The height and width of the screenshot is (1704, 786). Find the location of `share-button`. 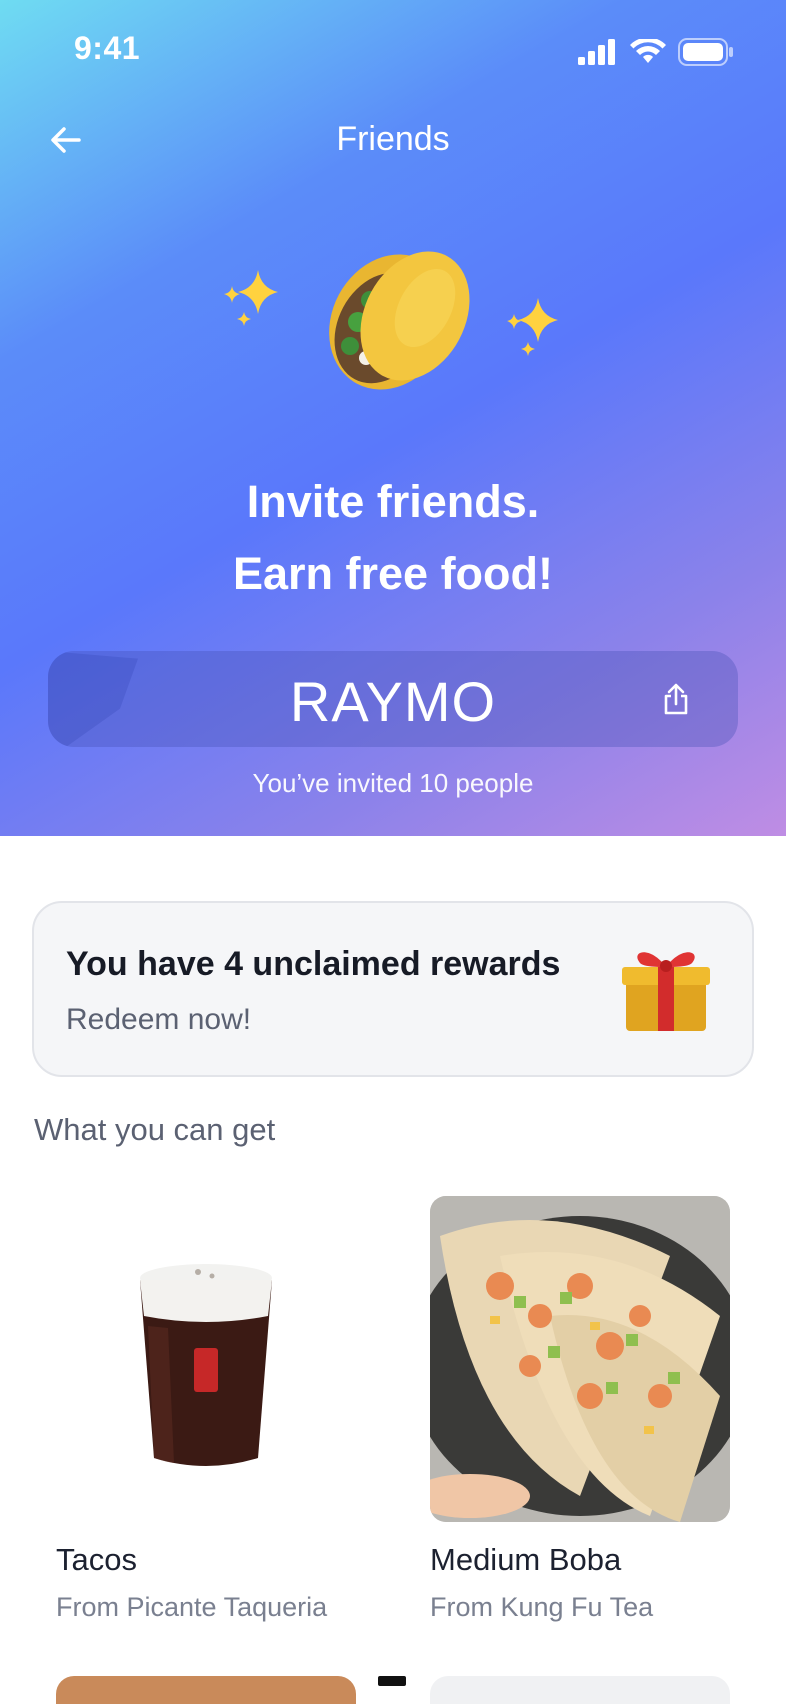

share-button is located at coordinates (676, 699).